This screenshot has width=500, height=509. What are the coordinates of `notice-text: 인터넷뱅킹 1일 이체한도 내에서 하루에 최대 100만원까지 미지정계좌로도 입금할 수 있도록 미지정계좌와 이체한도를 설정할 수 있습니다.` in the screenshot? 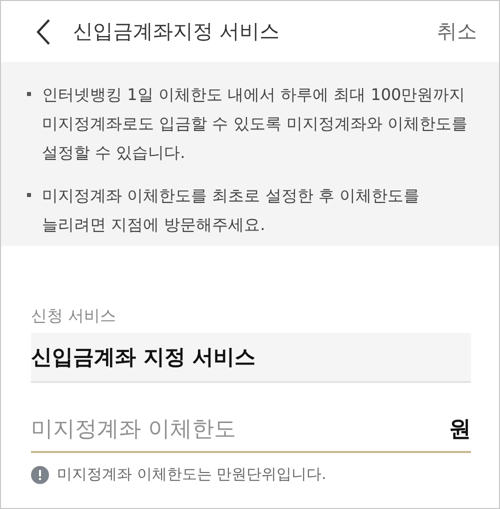 It's located at (255, 124).